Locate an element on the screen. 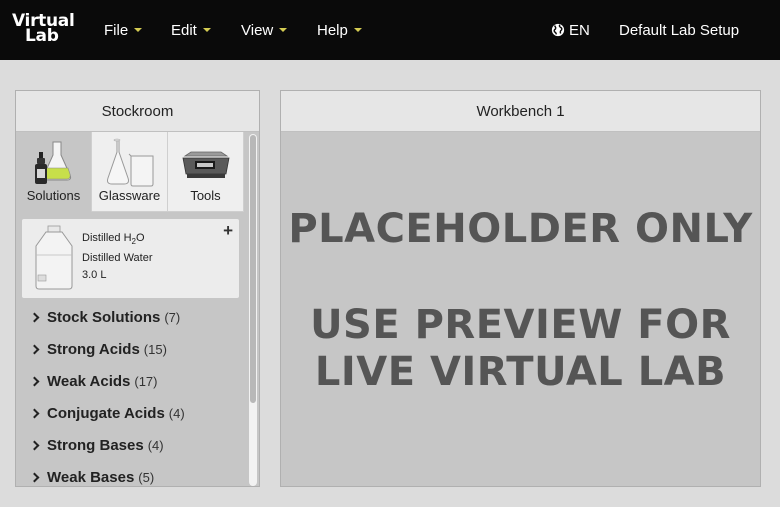 The width and height of the screenshot is (780, 507). water-name: Distilled Water is located at coordinates (117, 258).